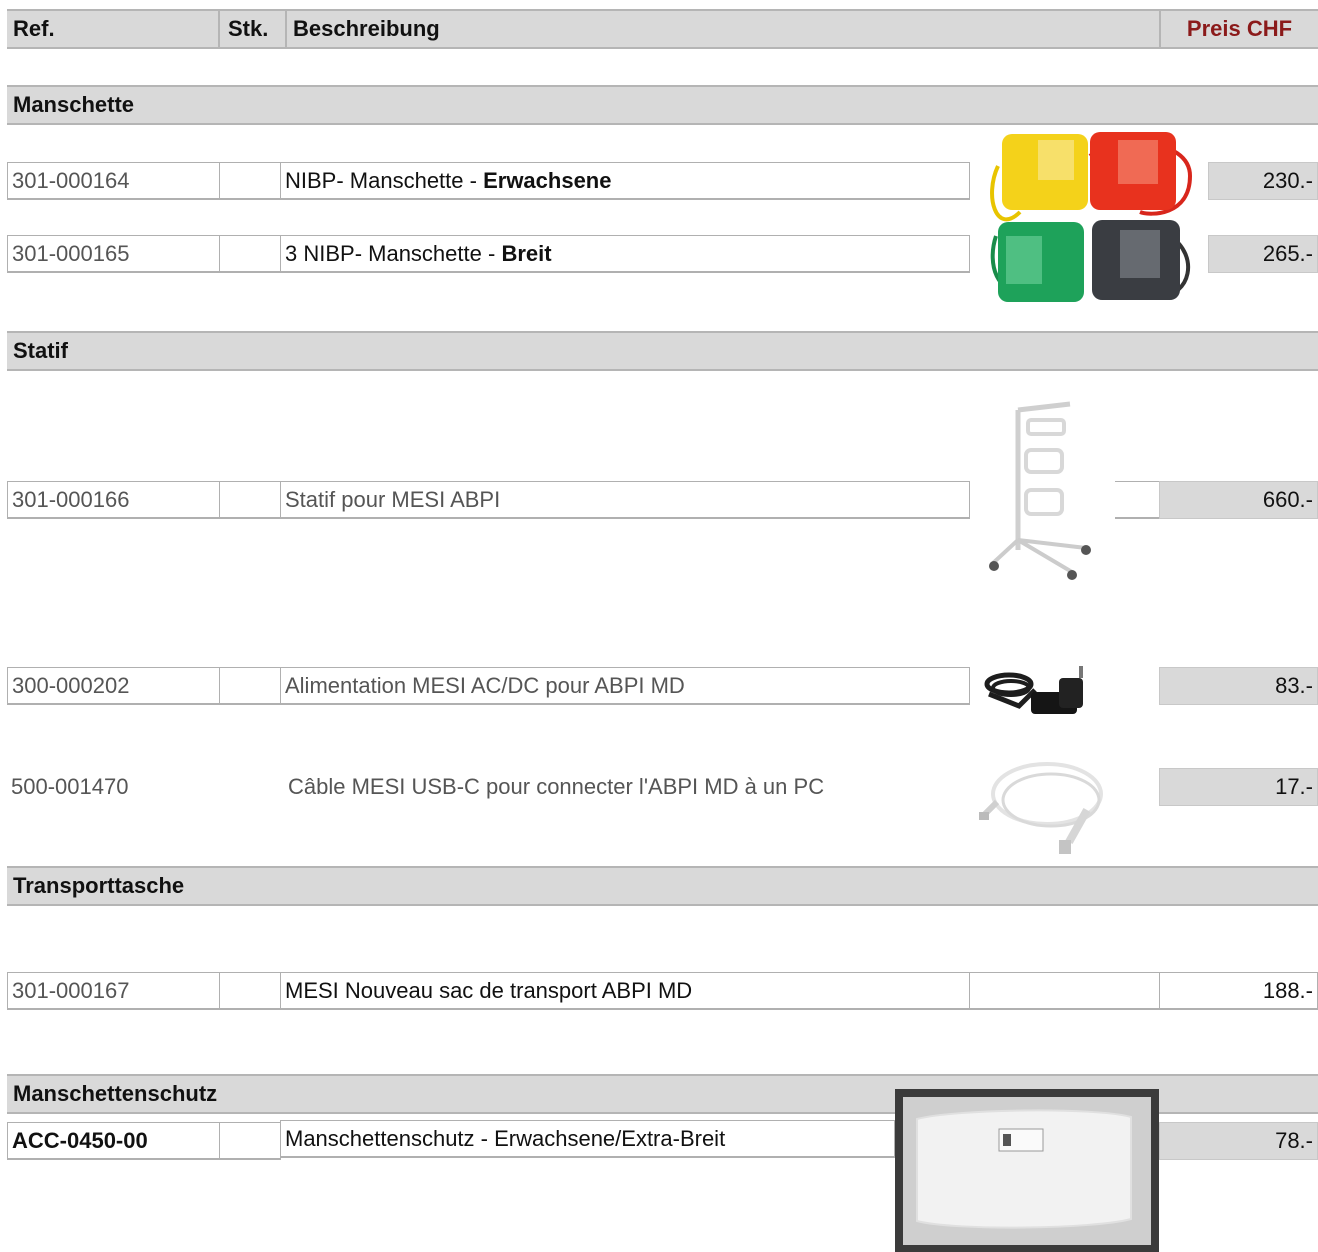  What do you see at coordinates (381, 180) in the screenshot?
I see `desc-text: NIBP- Manschette -` at bounding box center [381, 180].